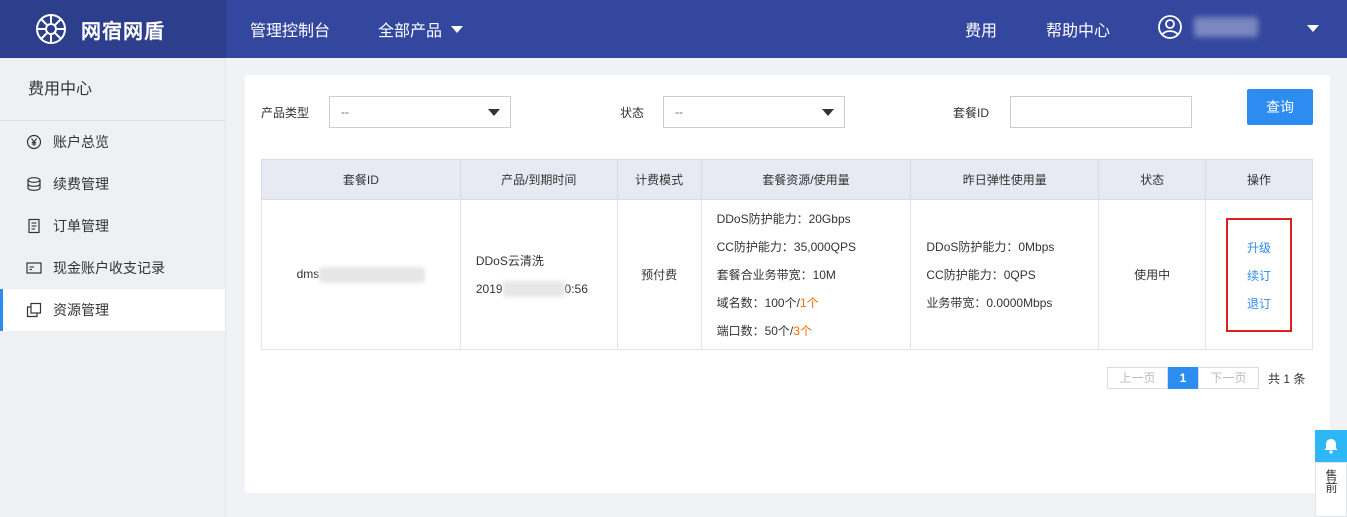 This screenshot has height=517, width=1347. Describe the element at coordinates (420, 112) in the screenshot. I see `product-type-select: --` at that location.